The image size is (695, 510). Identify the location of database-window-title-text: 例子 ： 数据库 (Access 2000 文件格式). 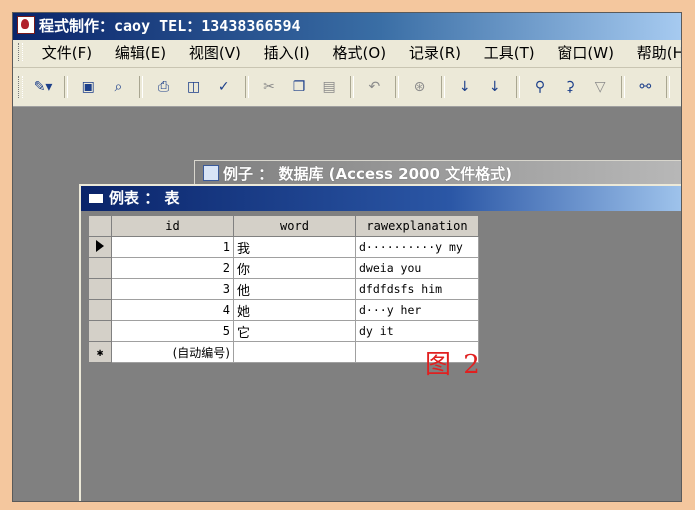
(367, 174).